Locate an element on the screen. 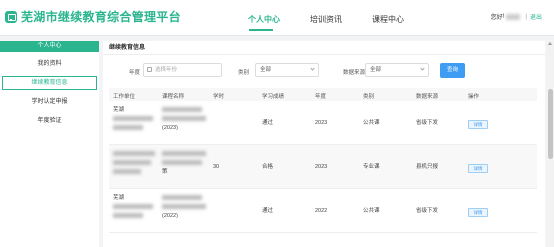 The width and height of the screenshot is (554, 247). col-header-unit: 工作单位 is located at coordinates (124, 97).